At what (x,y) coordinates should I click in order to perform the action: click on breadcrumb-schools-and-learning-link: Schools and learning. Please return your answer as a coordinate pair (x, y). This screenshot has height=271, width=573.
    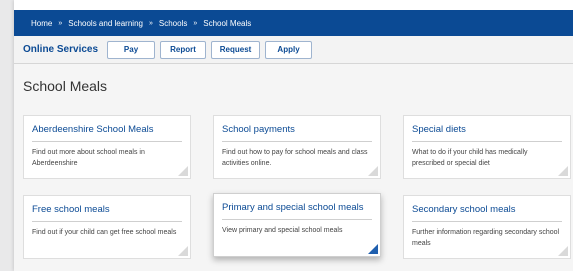
    Looking at the image, I should click on (105, 23).